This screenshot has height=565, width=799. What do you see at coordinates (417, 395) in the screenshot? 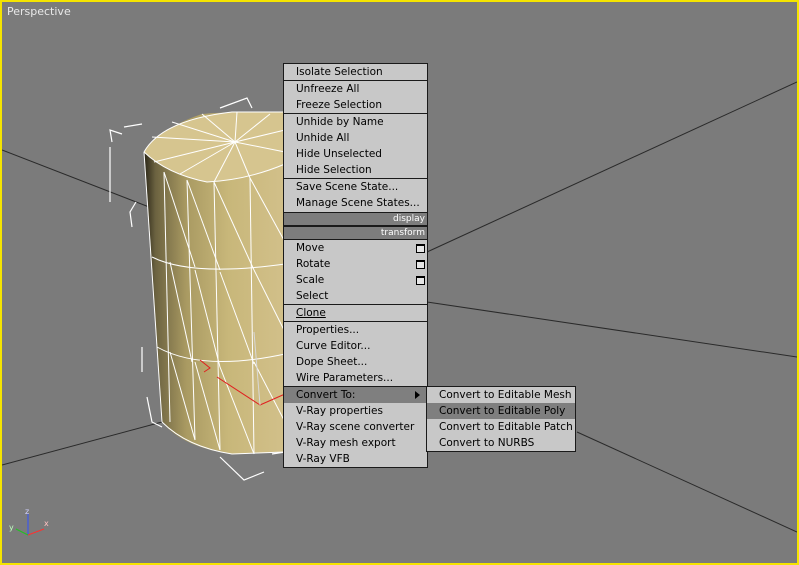
I see `submenu-arrow-icon` at bounding box center [417, 395].